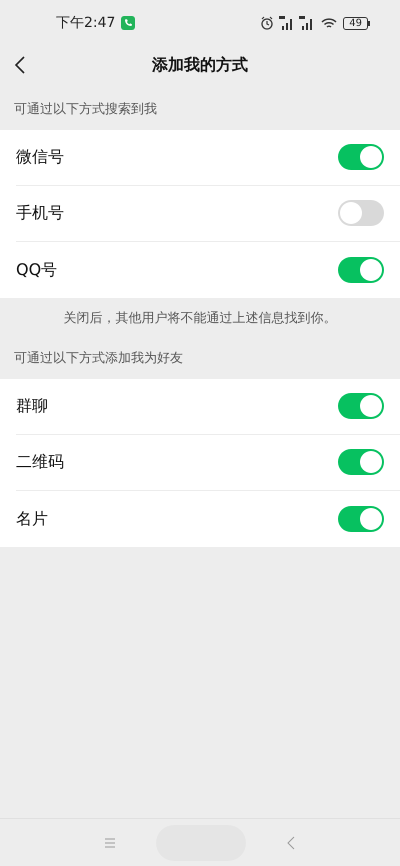 This screenshot has width=400, height=866. What do you see at coordinates (40, 462) in the screenshot?
I see `setting-label: 二维码` at bounding box center [40, 462].